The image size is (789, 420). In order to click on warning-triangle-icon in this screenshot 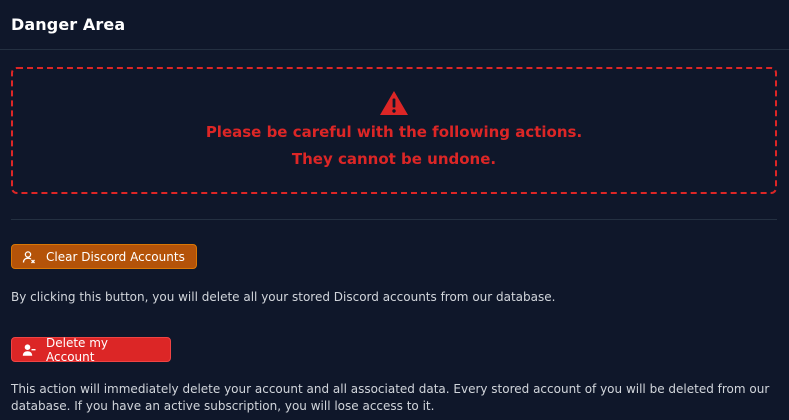, I will do `click(394, 103)`.